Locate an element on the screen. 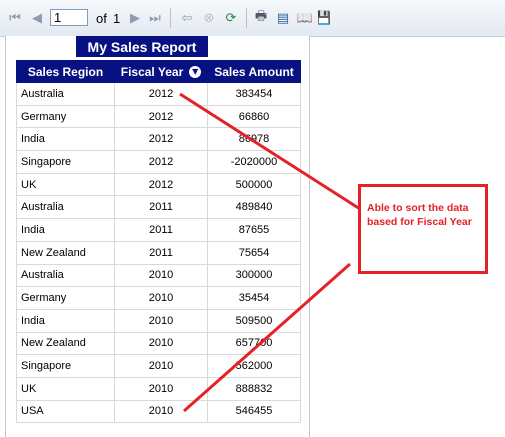  table-row: USA 2010 546455 is located at coordinates (158, 411).